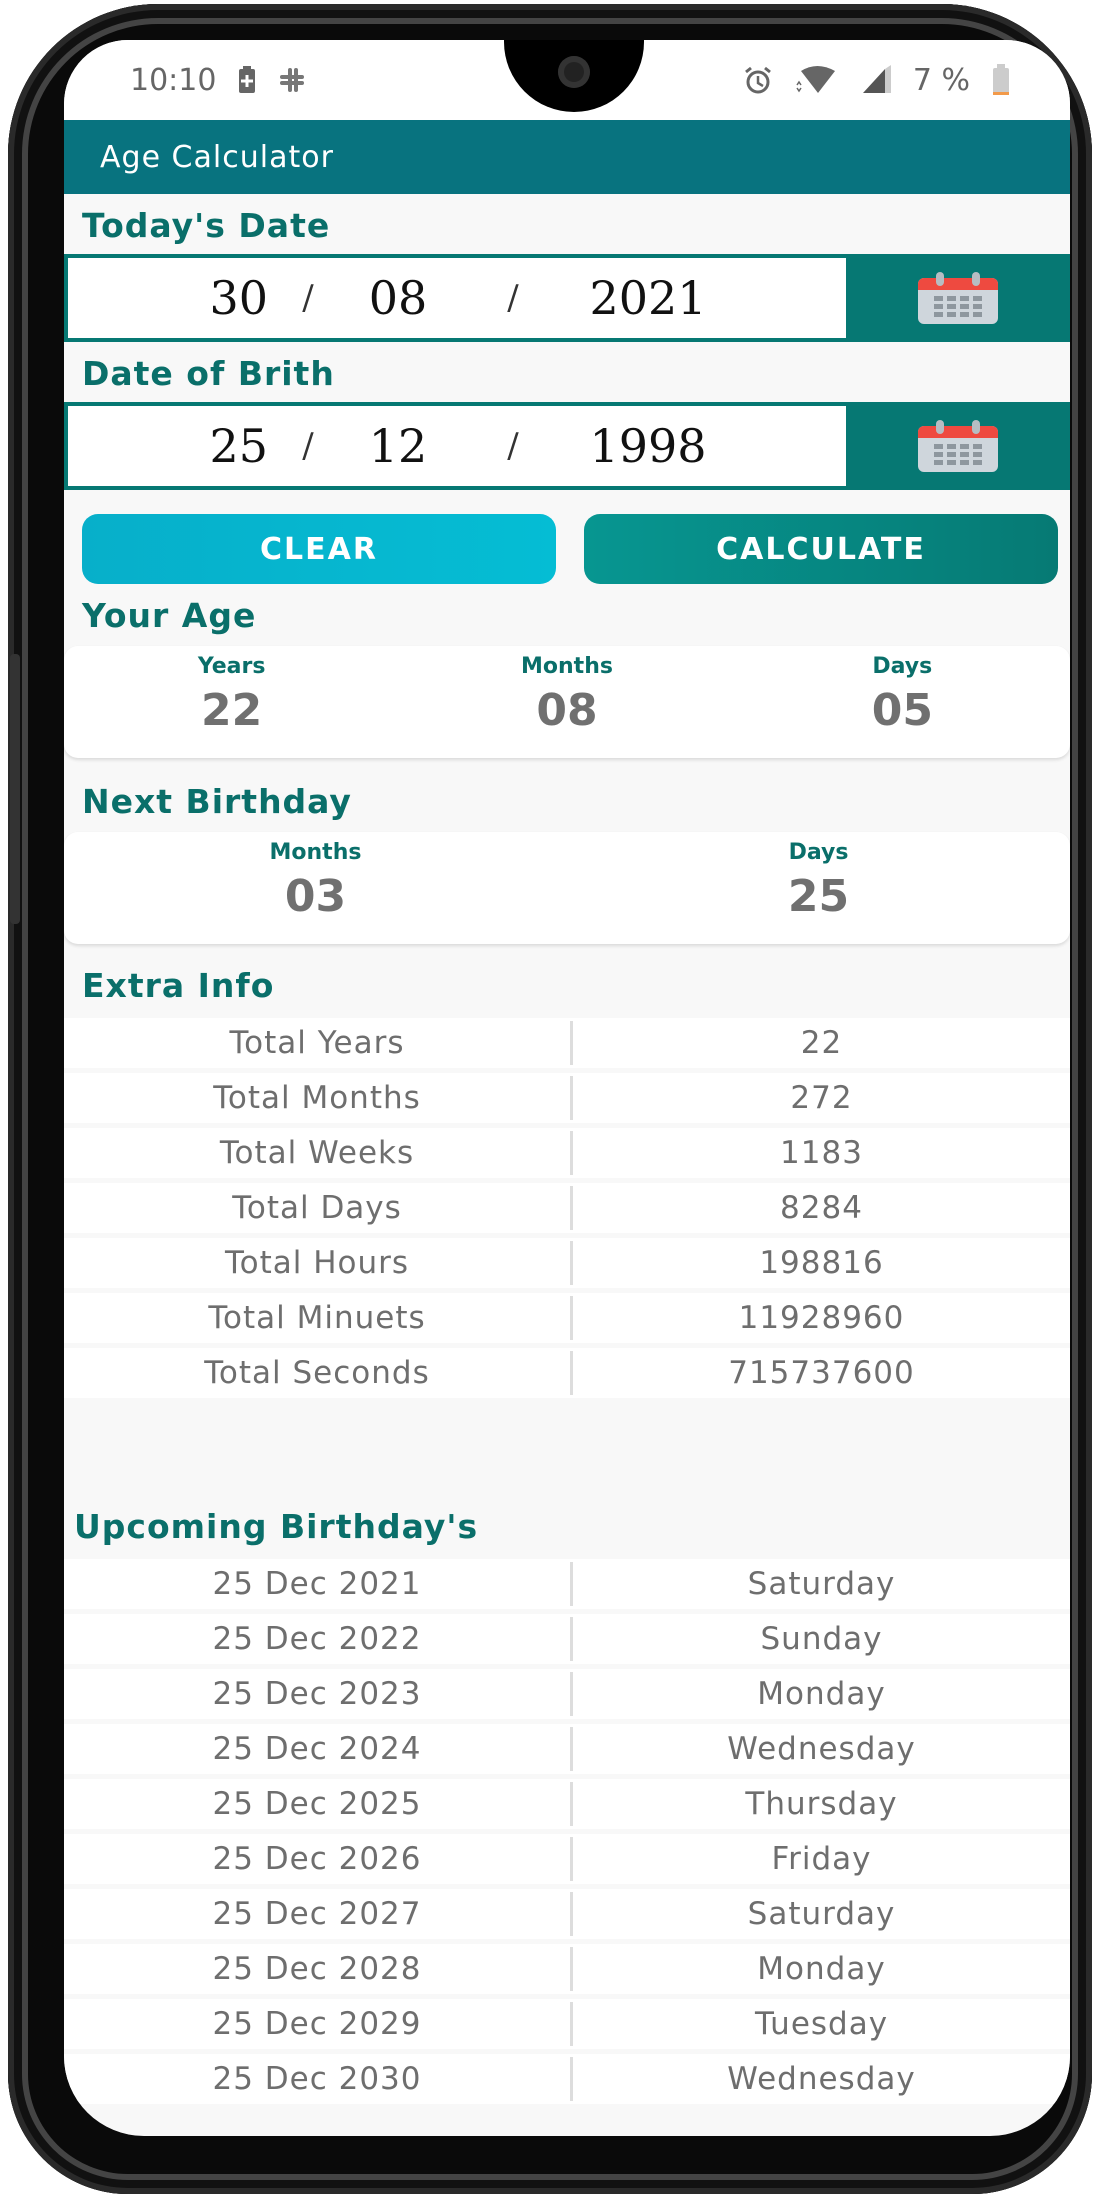  Describe the element at coordinates (457, 298) in the screenshot. I see `todays-date-field: 30 / 08 / 2021` at that location.